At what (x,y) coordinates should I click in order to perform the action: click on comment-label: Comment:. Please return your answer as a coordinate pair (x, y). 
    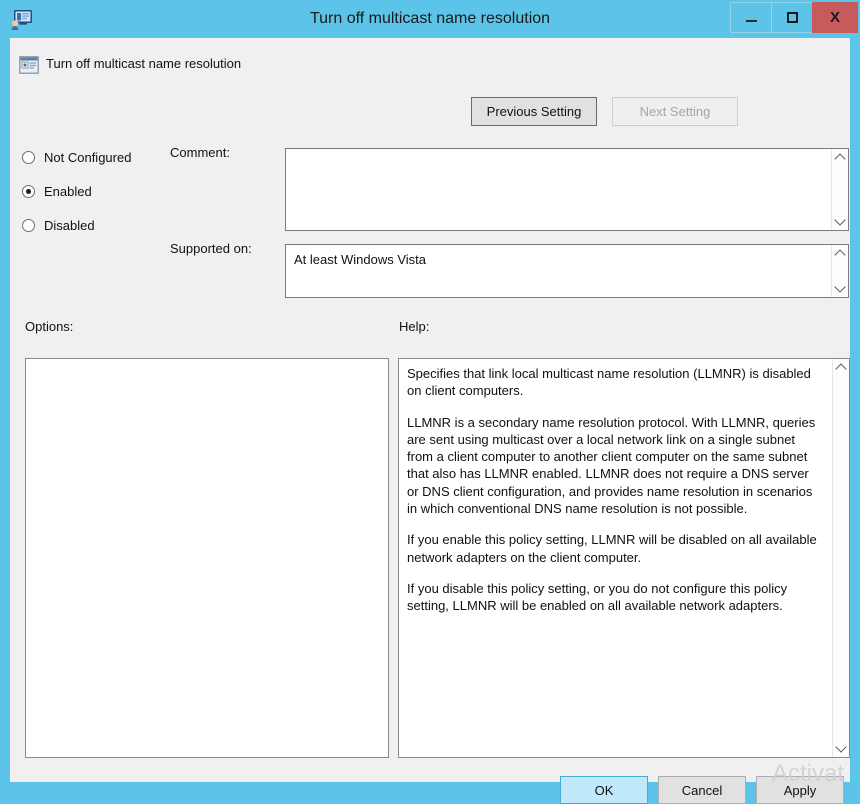
    Looking at the image, I should click on (200, 152).